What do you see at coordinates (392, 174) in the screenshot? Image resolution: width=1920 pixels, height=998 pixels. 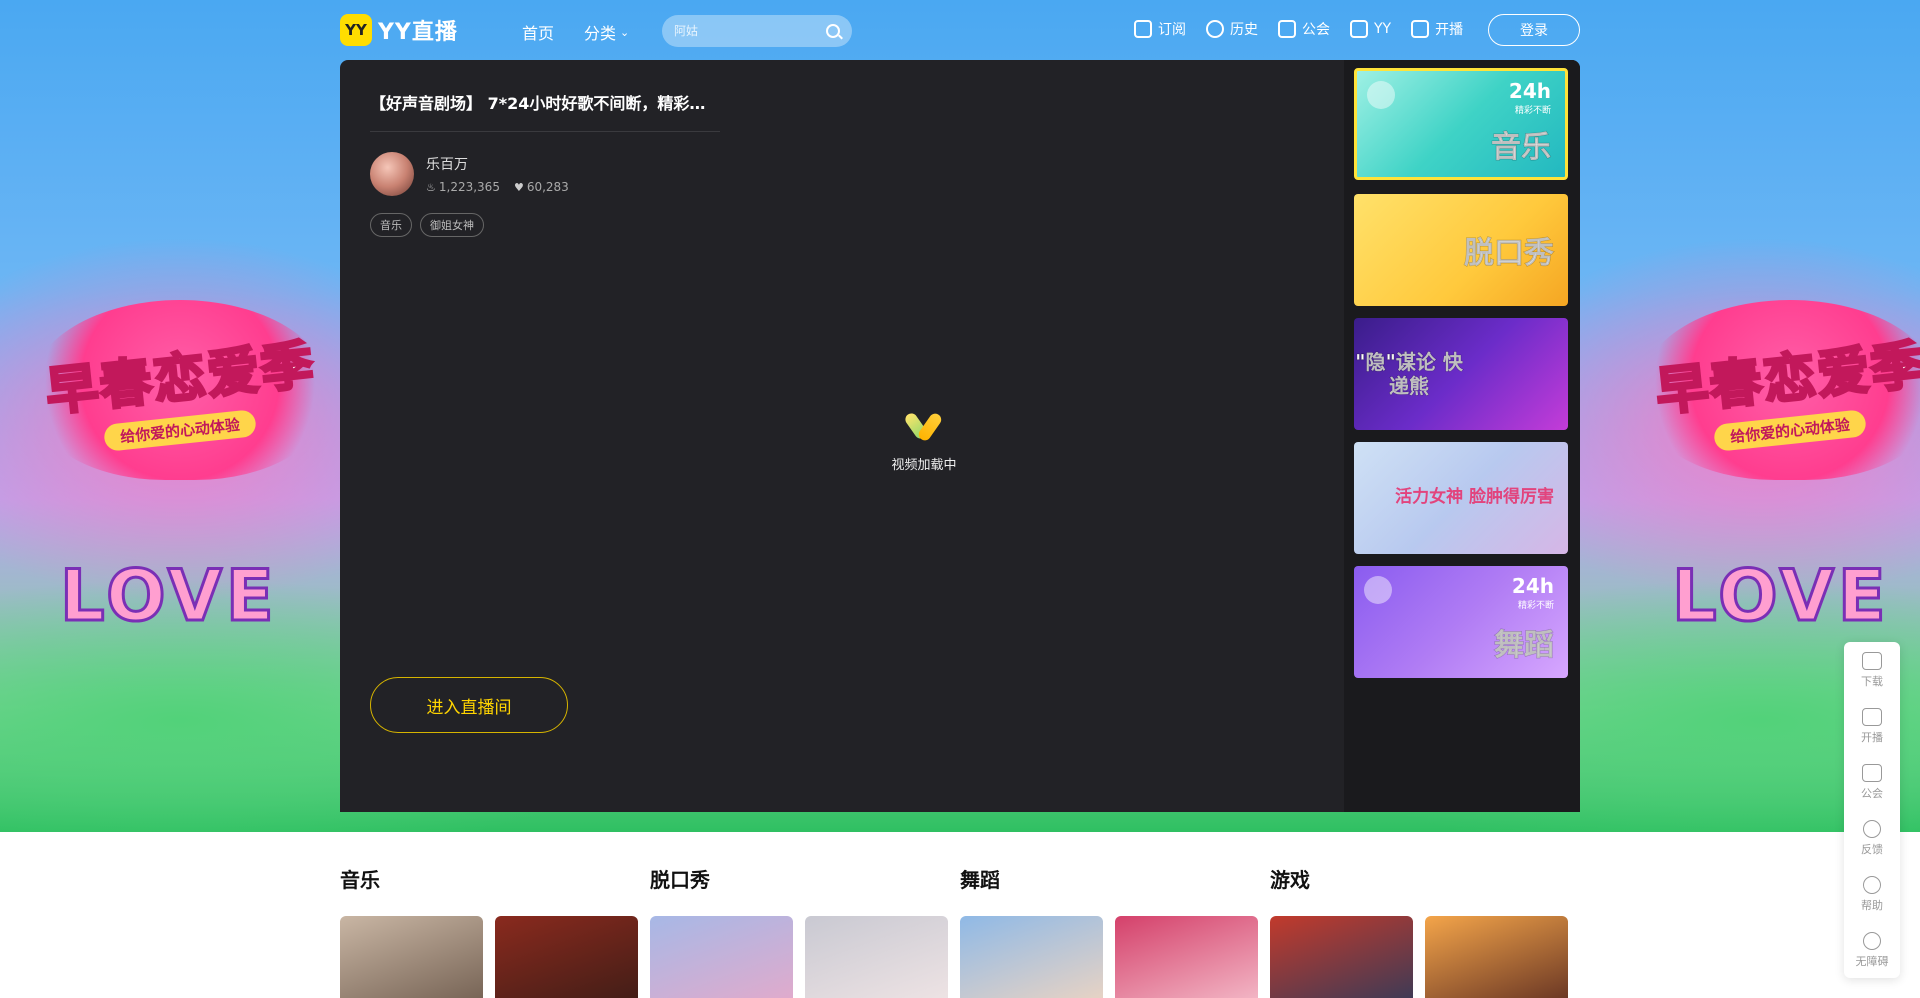 I see `avatar` at bounding box center [392, 174].